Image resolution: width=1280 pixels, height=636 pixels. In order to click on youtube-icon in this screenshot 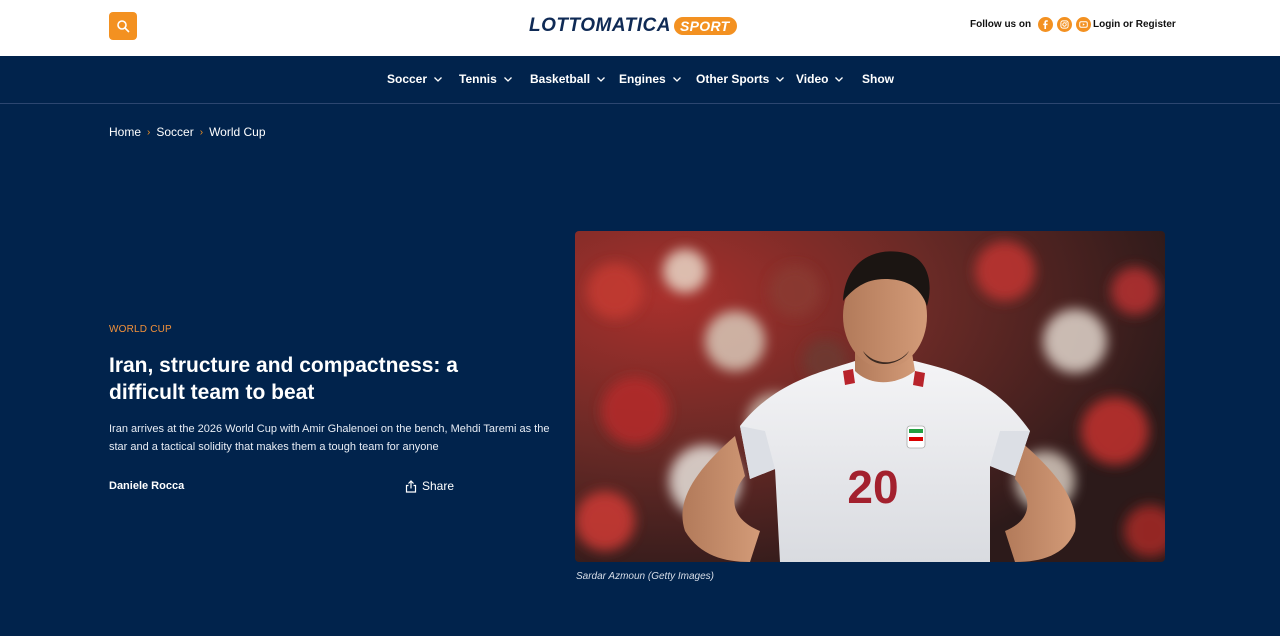, I will do `click(1084, 24)`.